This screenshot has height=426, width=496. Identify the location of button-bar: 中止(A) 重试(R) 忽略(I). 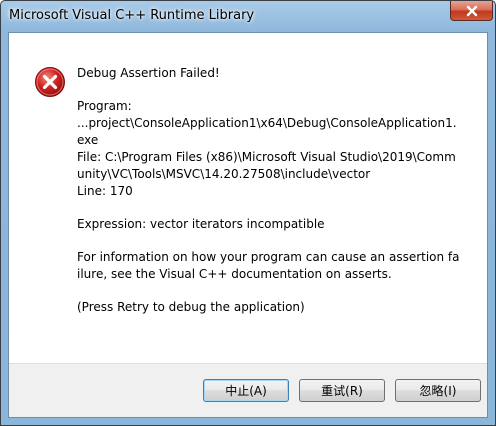
(248, 390).